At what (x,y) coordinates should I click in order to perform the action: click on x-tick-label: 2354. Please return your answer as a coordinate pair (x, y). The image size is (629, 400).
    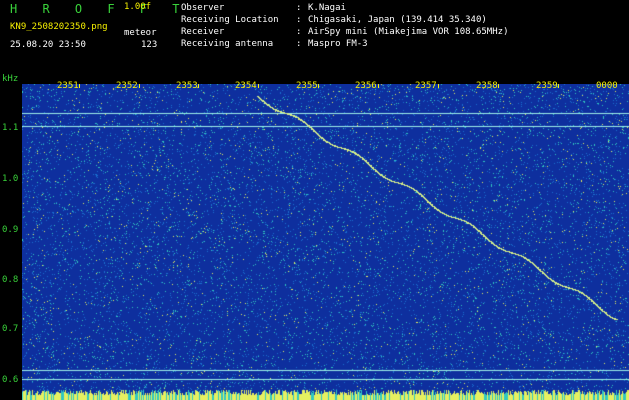
    Looking at the image, I should click on (246, 86).